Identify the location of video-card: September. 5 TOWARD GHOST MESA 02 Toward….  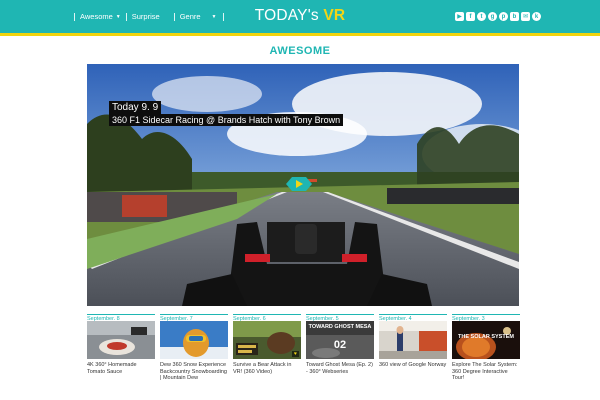
(340, 344).